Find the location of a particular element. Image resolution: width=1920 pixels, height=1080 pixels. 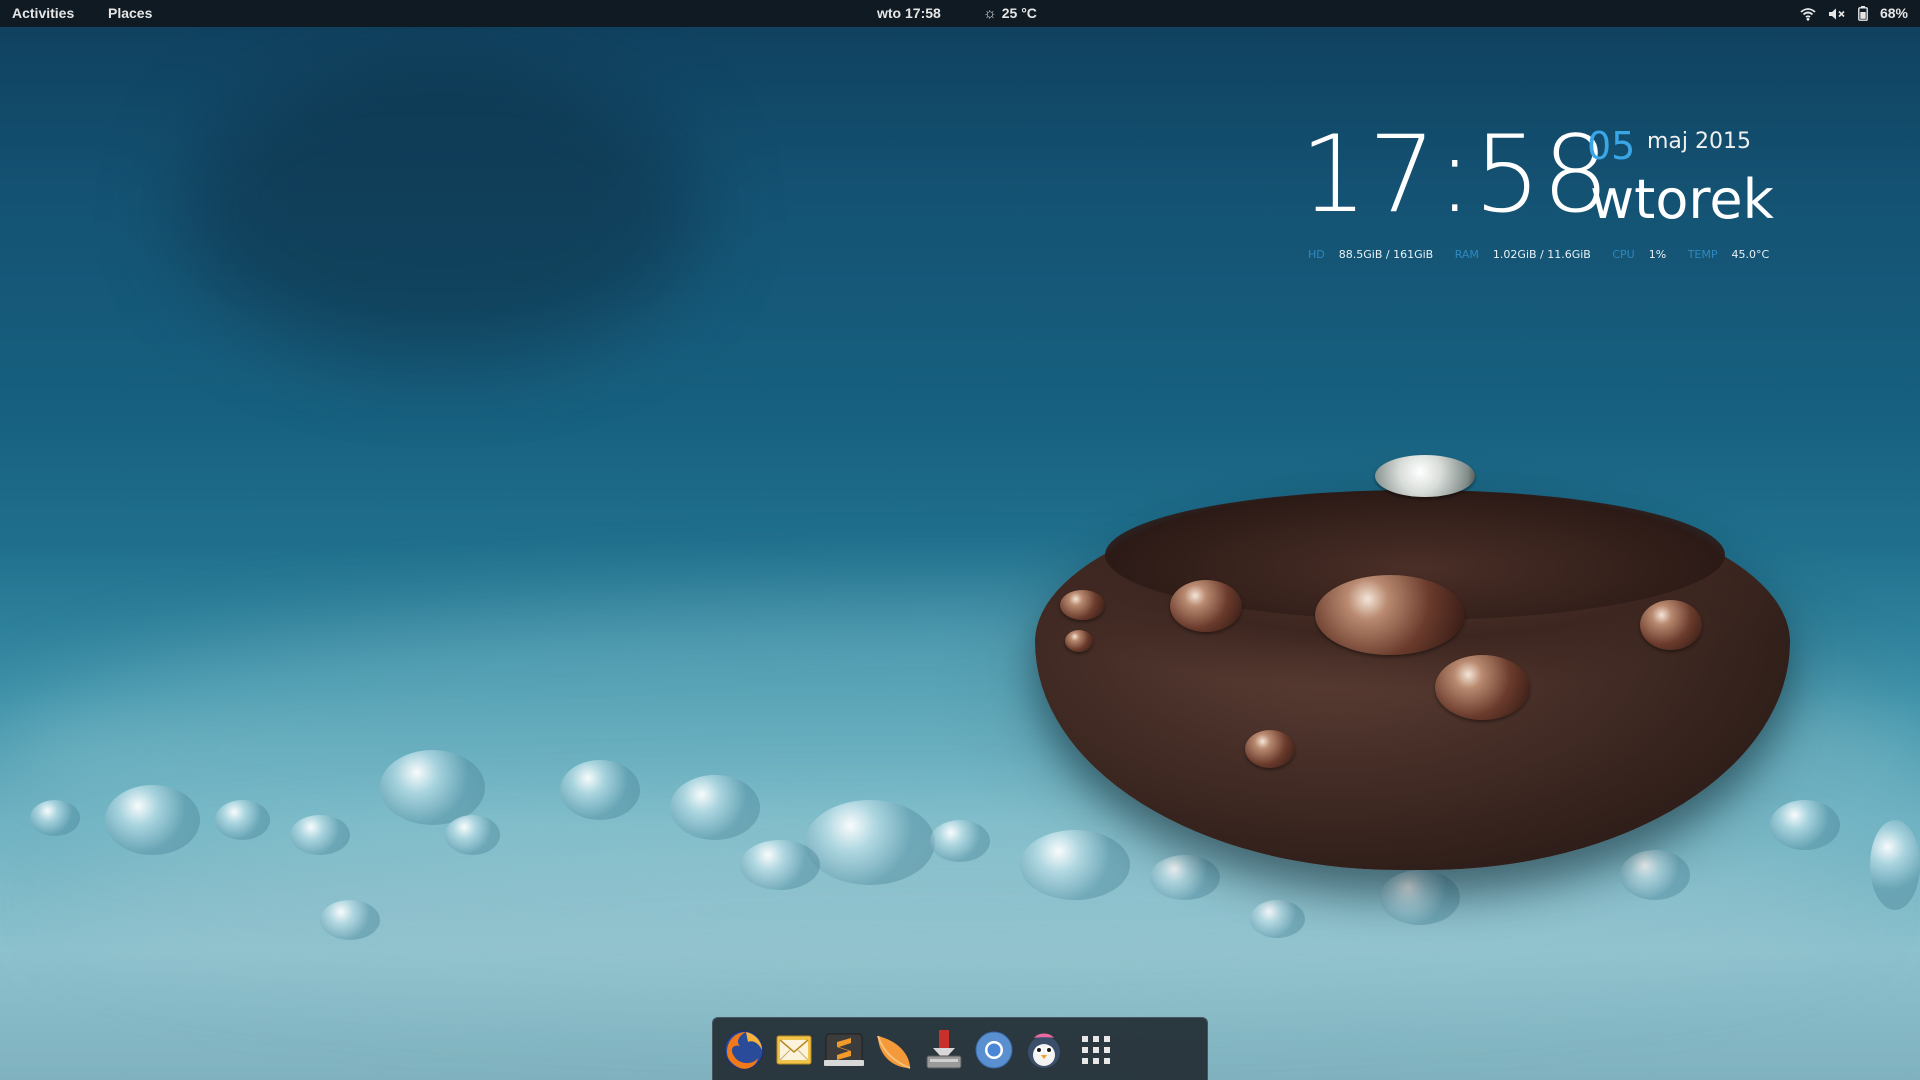

activities-button: Activities is located at coordinates (43, 13).